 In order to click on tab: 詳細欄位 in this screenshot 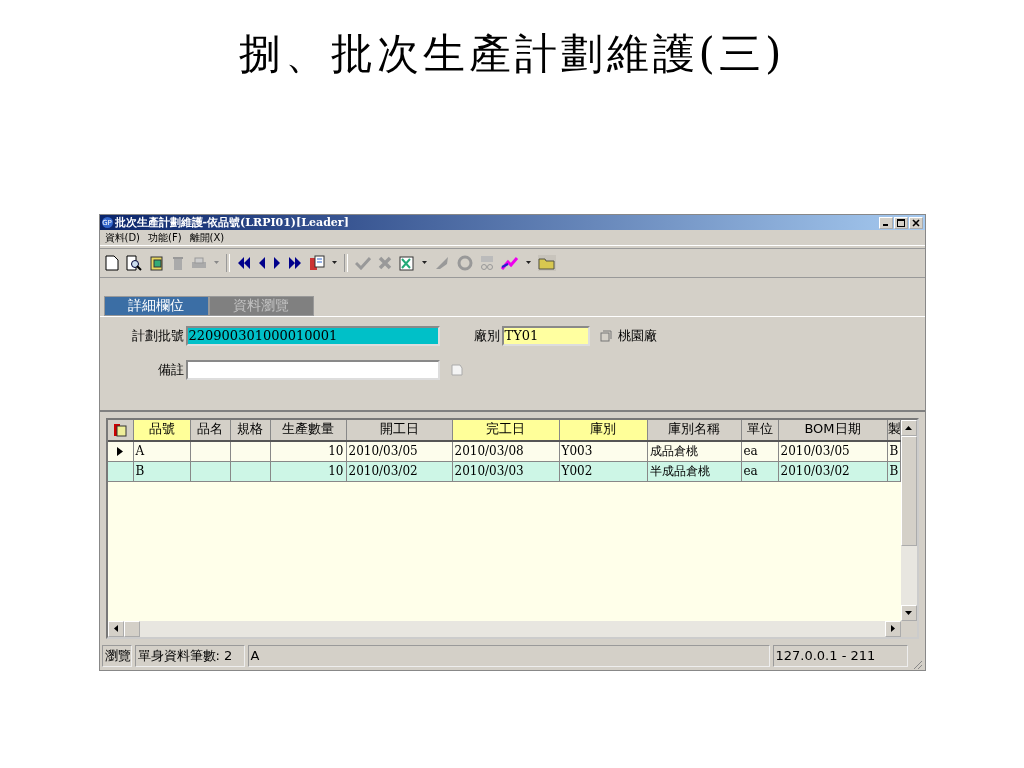, I will do `click(156, 305)`.